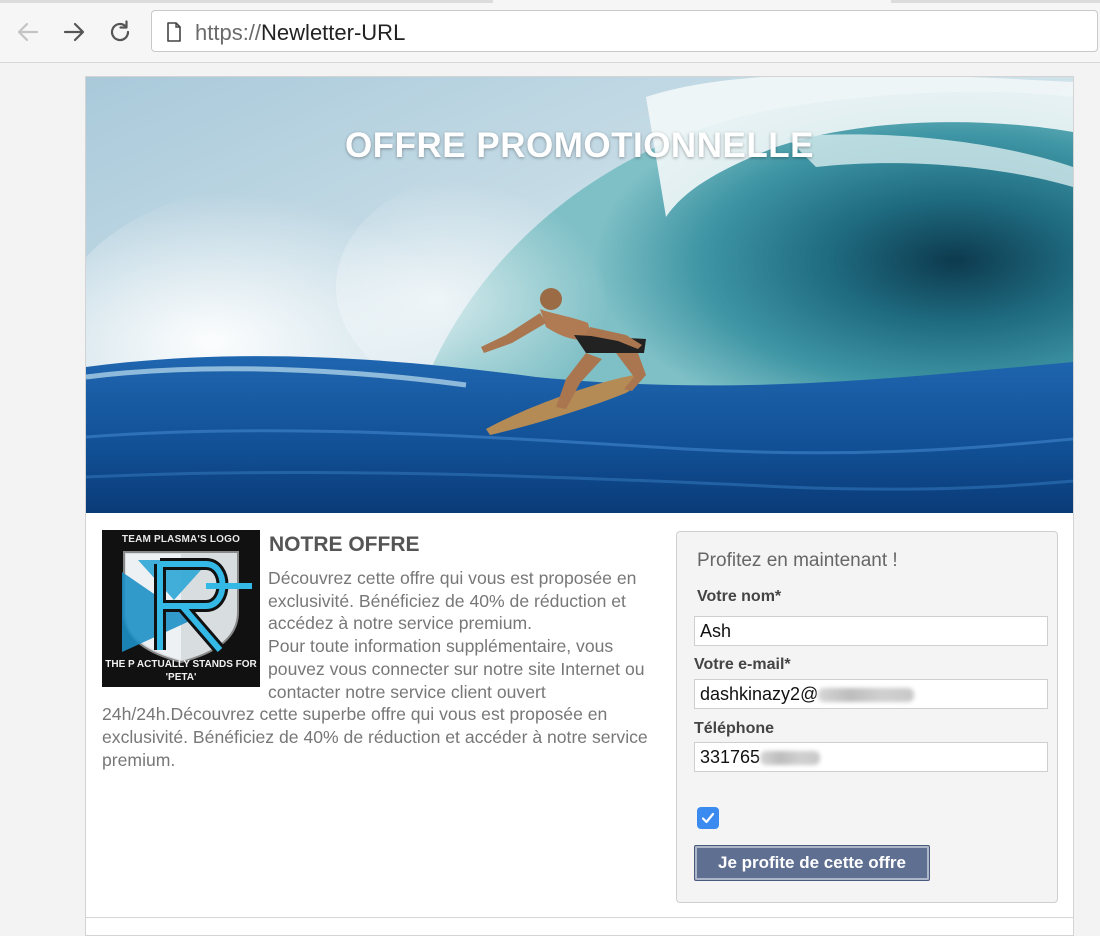 Image resolution: width=1100 pixels, height=936 pixels. I want to click on phone-redacted, so click(790, 758).